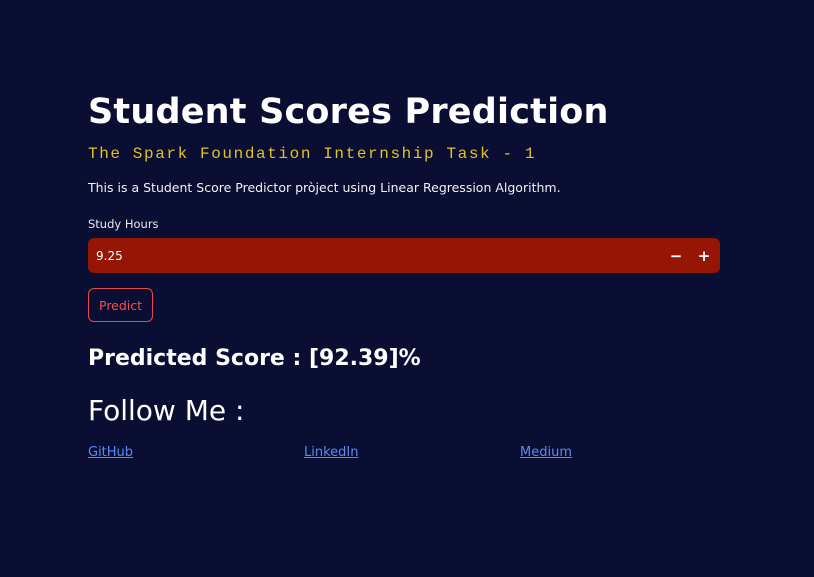 The height and width of the screenshot is (577, 814). I want to click on decrement-button: −, so click(676, 255).